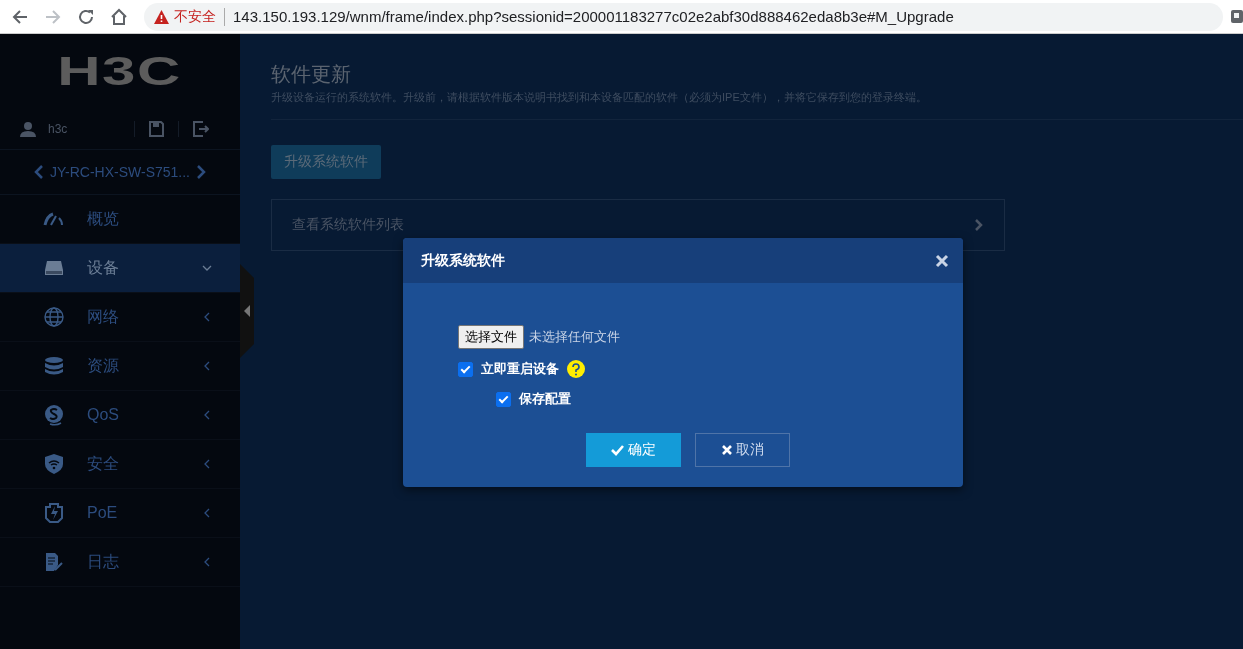 The image size is (1243, 649). Describe the element at coordinates (54, 268) in the screenshot. I see `drive-icon` at that location.